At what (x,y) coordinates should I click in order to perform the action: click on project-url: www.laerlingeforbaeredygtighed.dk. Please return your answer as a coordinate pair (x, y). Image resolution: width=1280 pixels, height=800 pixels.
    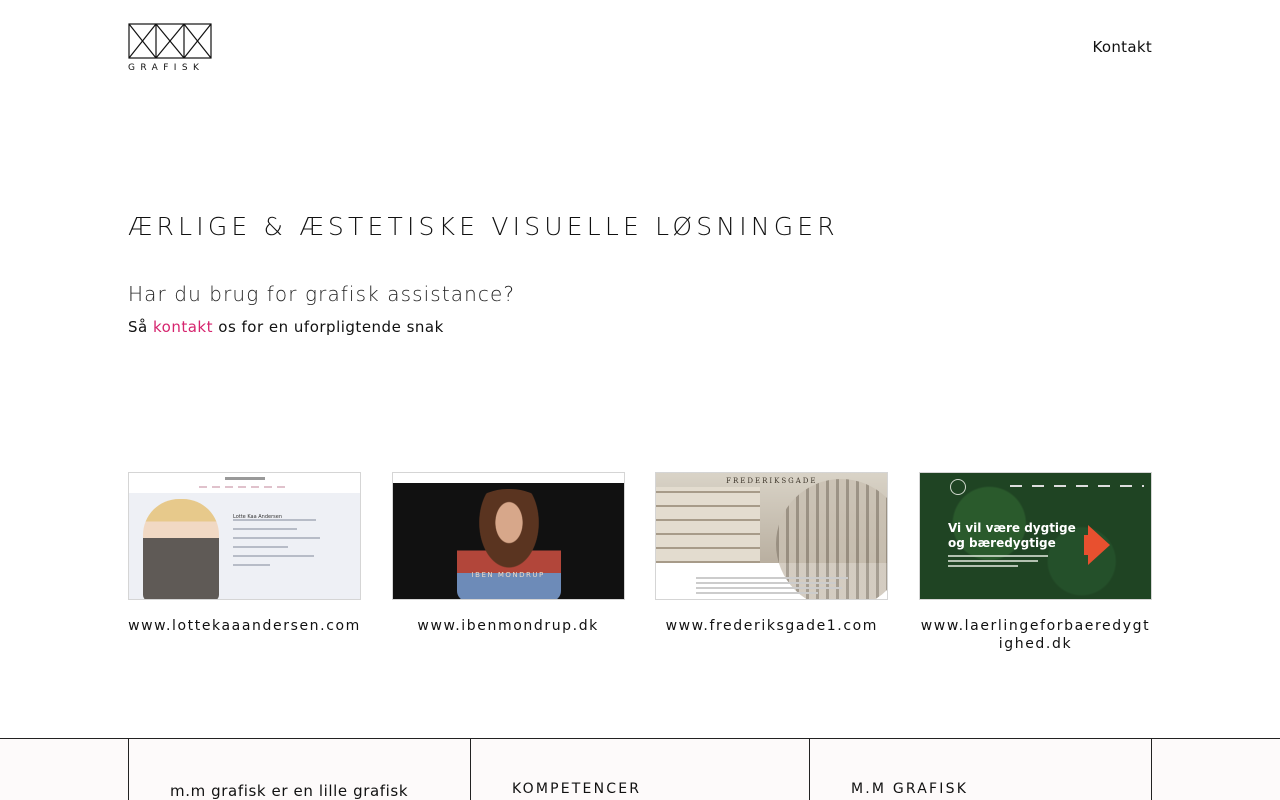
    Looking at the image, I should click on (1035, 635).